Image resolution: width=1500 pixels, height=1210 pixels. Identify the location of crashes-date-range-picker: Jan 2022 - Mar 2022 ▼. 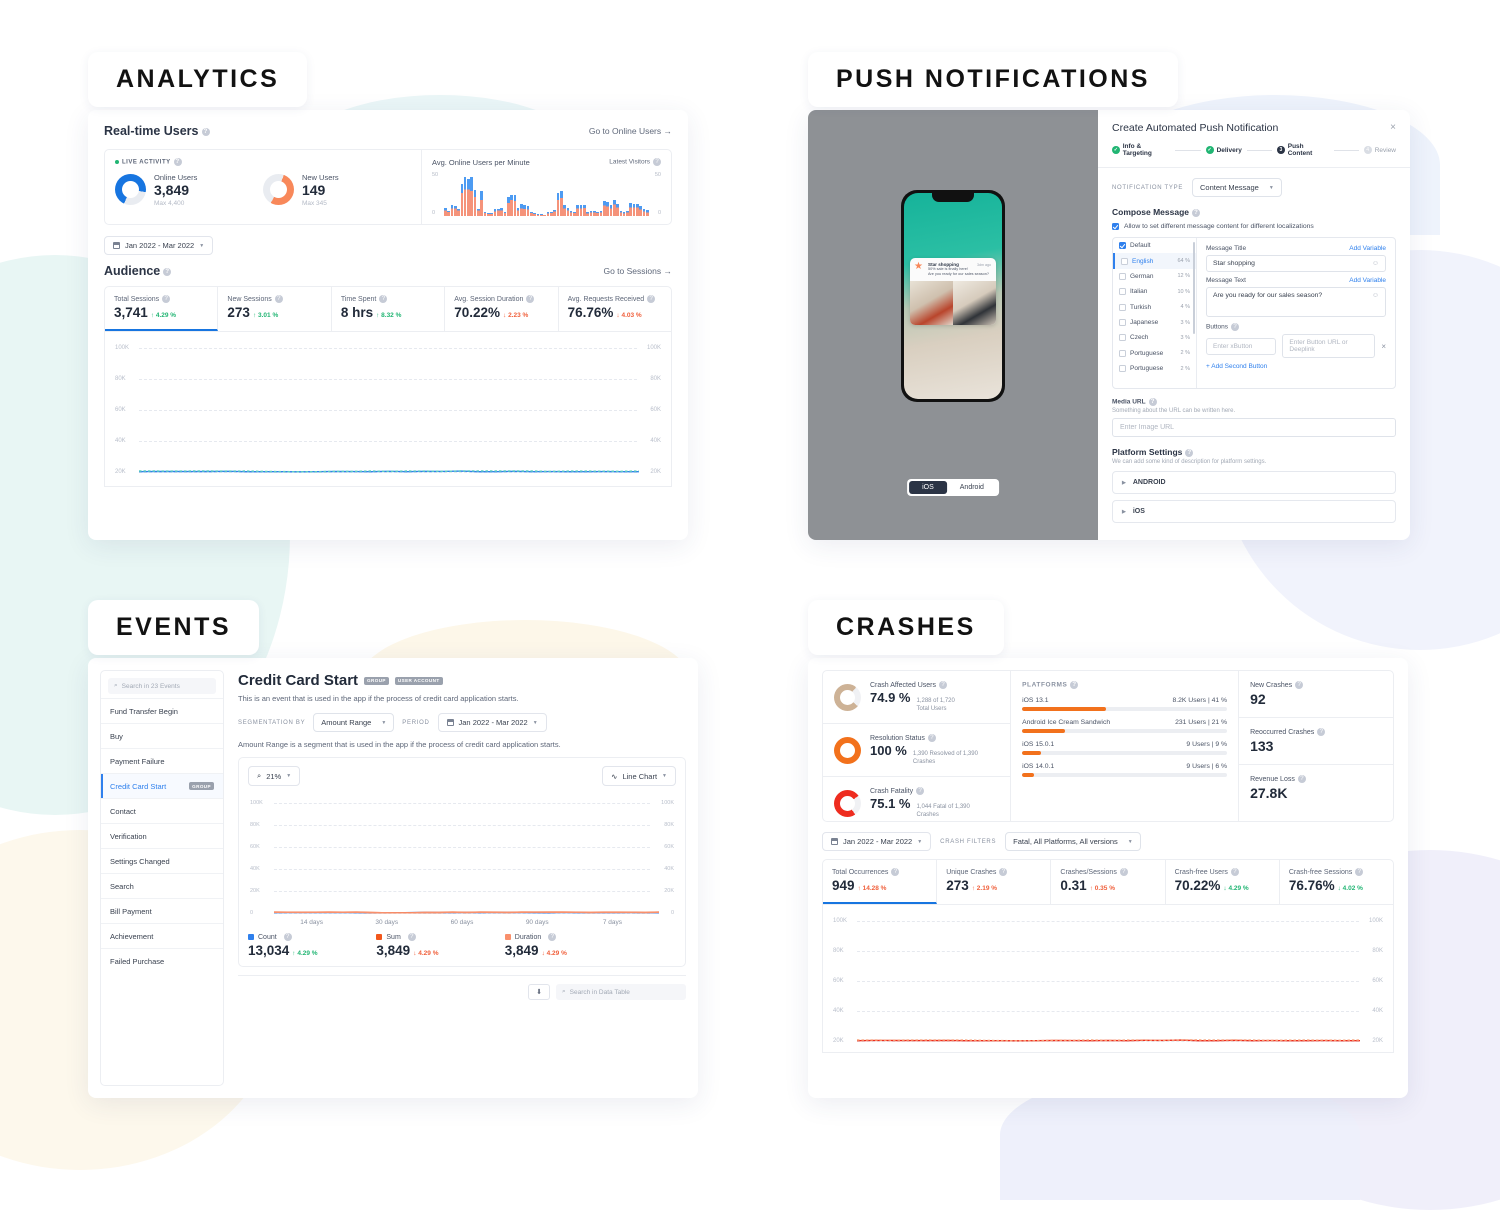
(877, 841).